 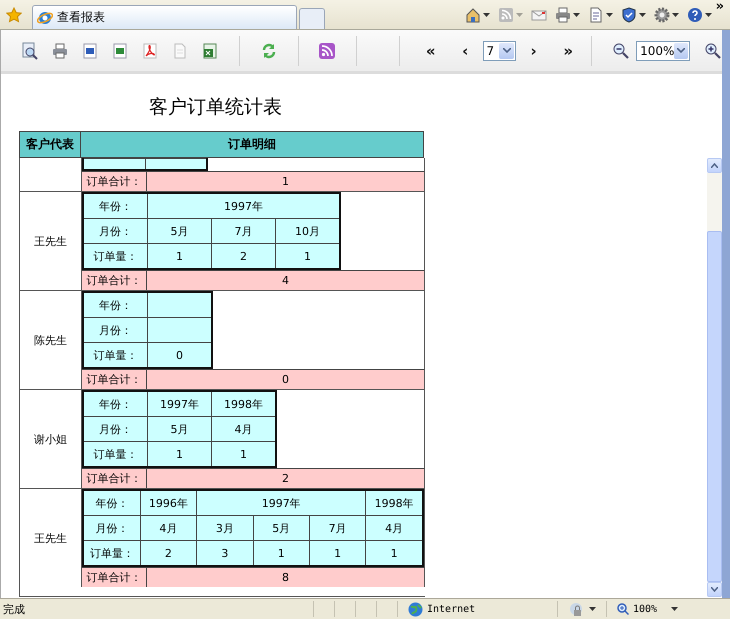 I want to click on search-document-icon, so click(x=30, y=51).